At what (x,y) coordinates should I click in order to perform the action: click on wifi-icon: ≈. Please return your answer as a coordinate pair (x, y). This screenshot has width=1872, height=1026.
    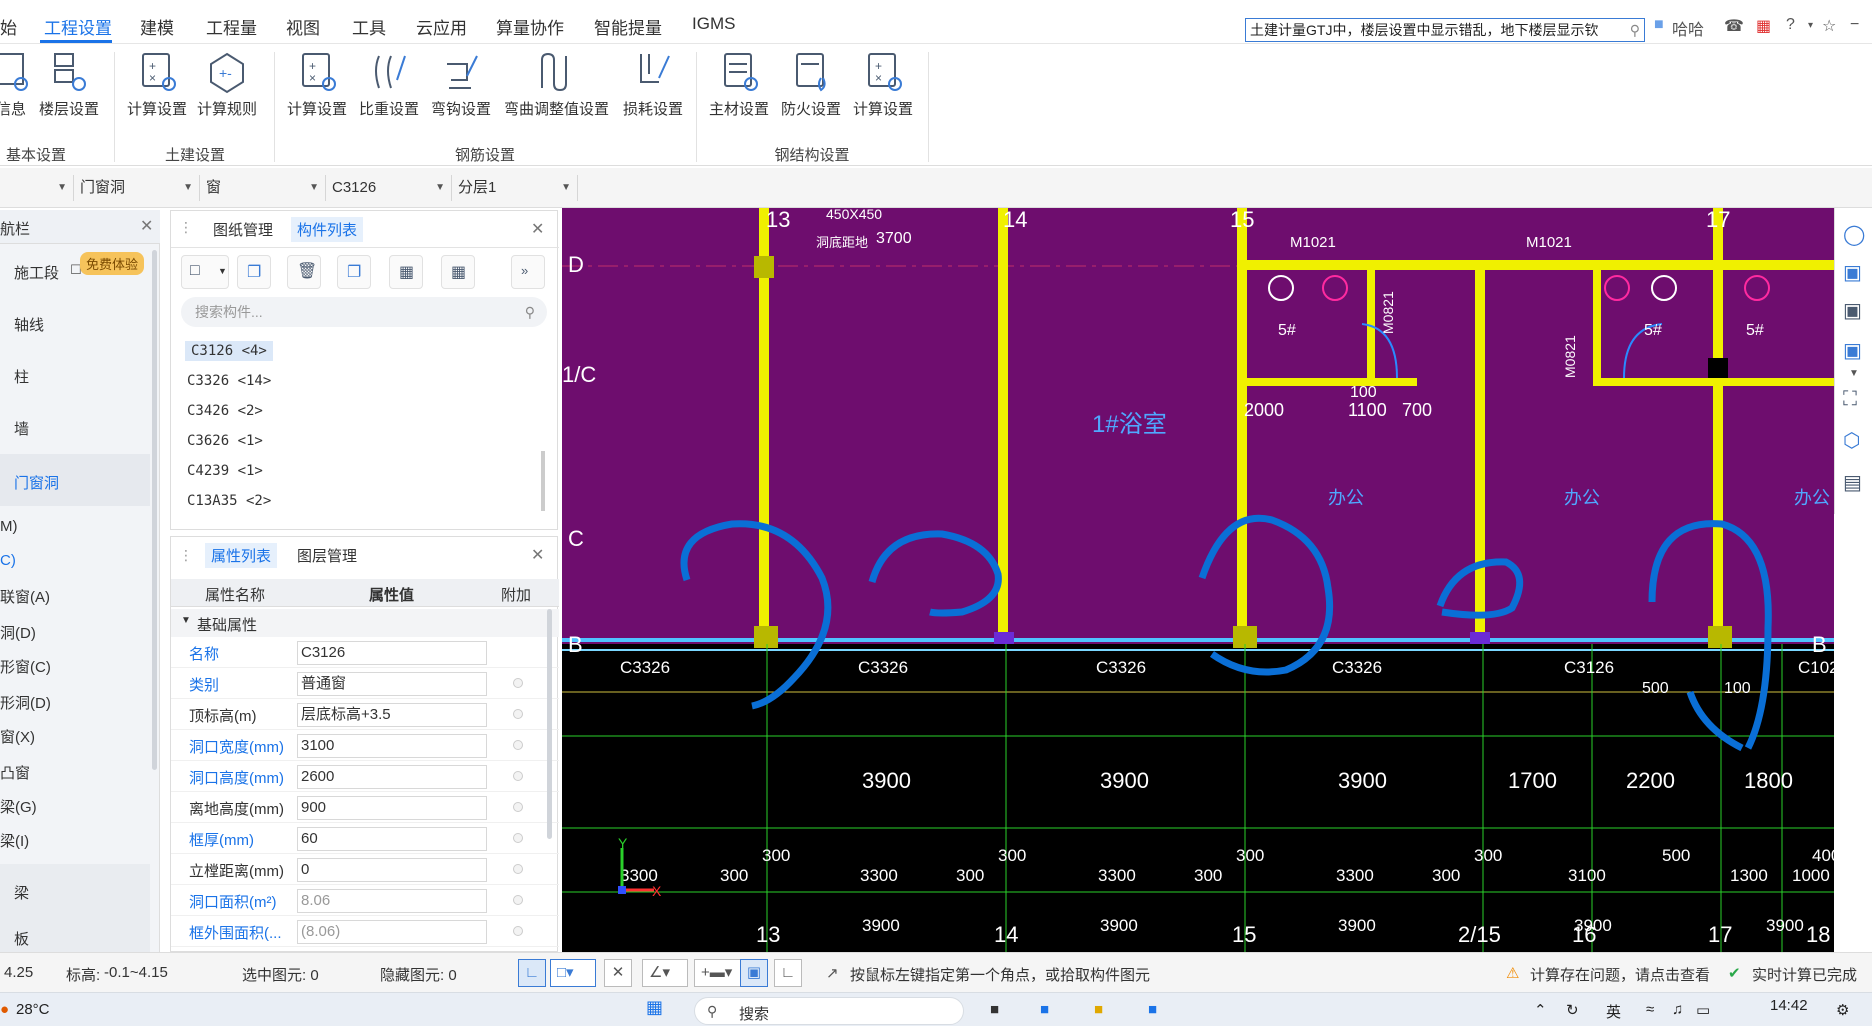
    Looking at the image, I should click on (1650, 1009).